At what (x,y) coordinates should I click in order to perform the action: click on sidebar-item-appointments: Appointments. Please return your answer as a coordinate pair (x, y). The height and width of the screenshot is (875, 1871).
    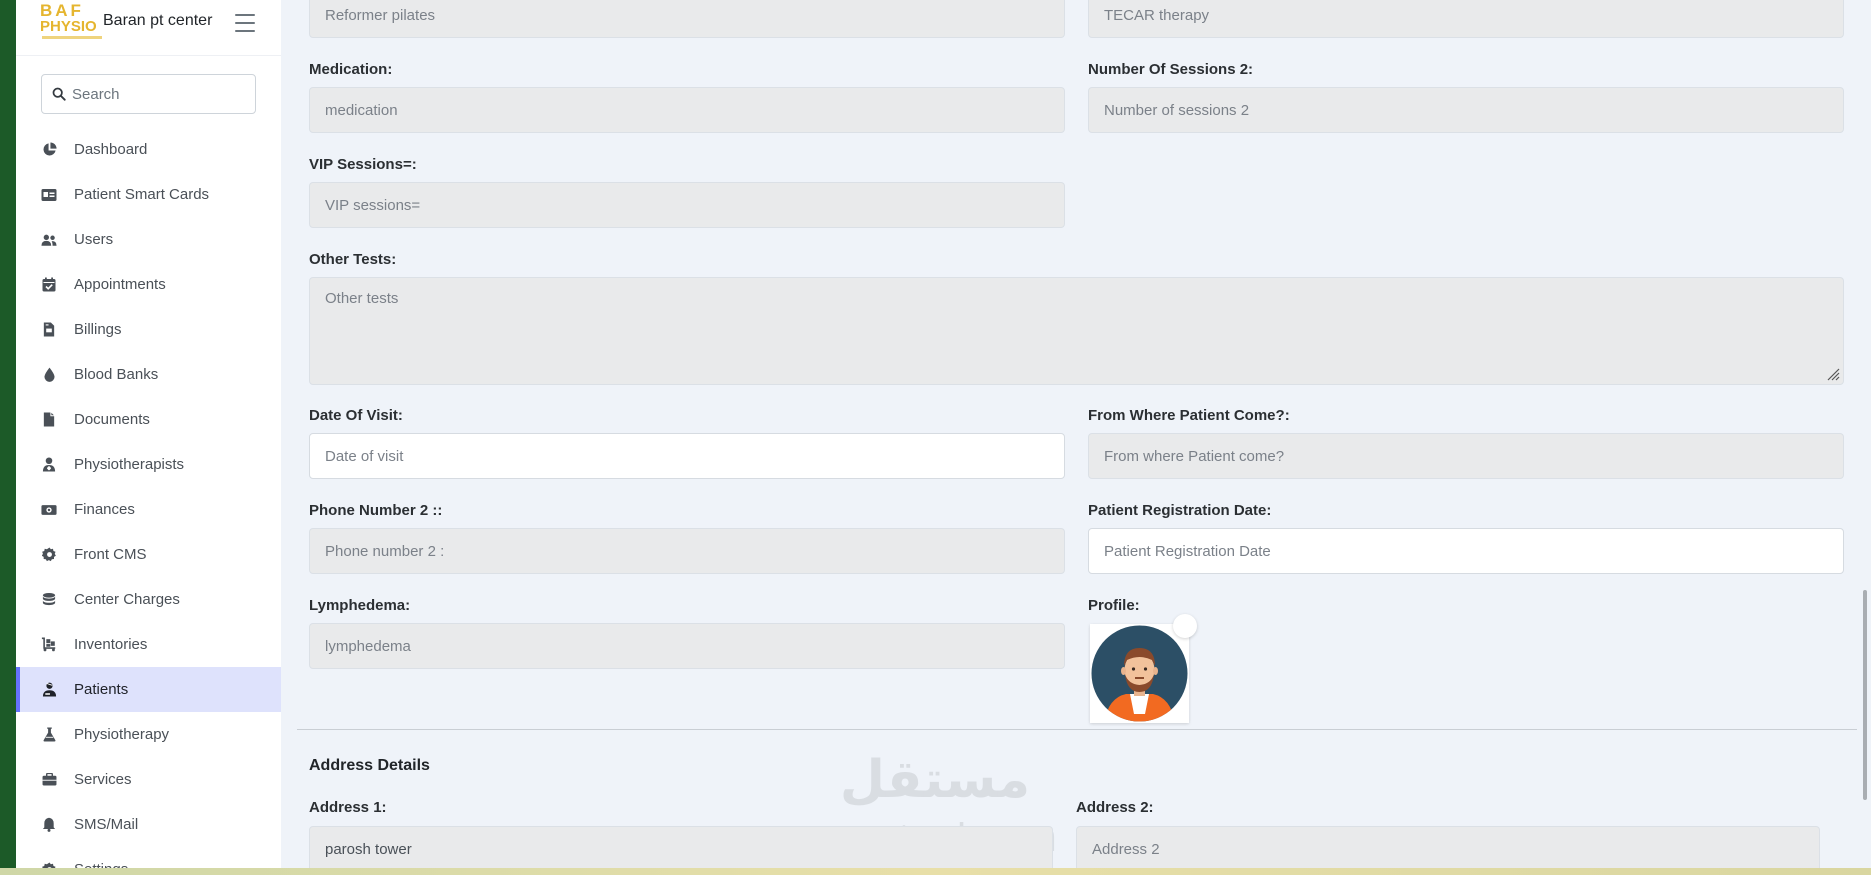
    Looking at the image, I should click on (148, 284).